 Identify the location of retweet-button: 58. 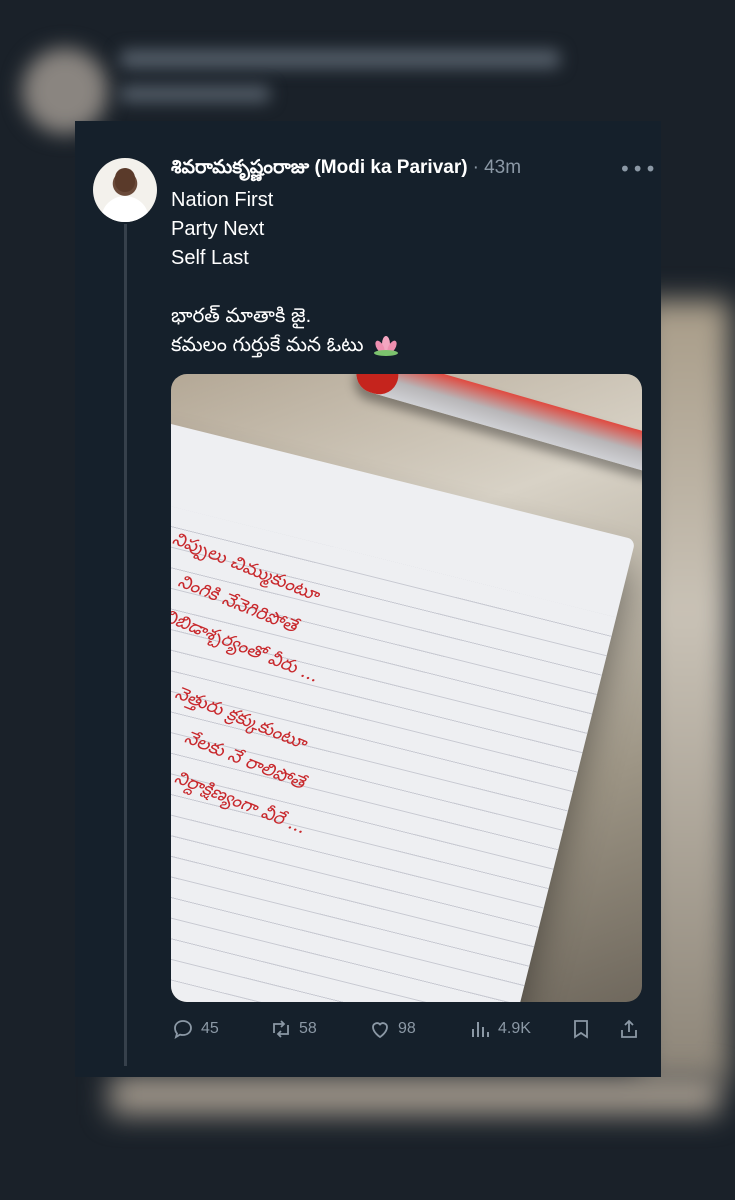
(293, 1029).